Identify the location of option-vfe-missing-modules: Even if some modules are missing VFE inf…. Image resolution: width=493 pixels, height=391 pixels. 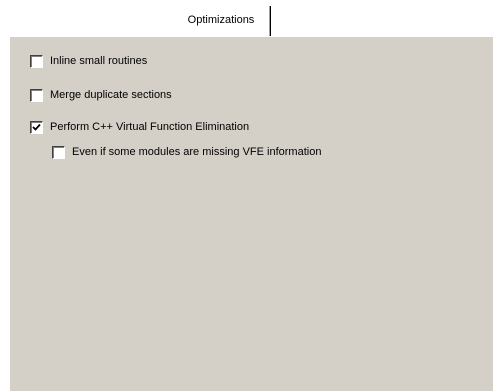
(186, 152).